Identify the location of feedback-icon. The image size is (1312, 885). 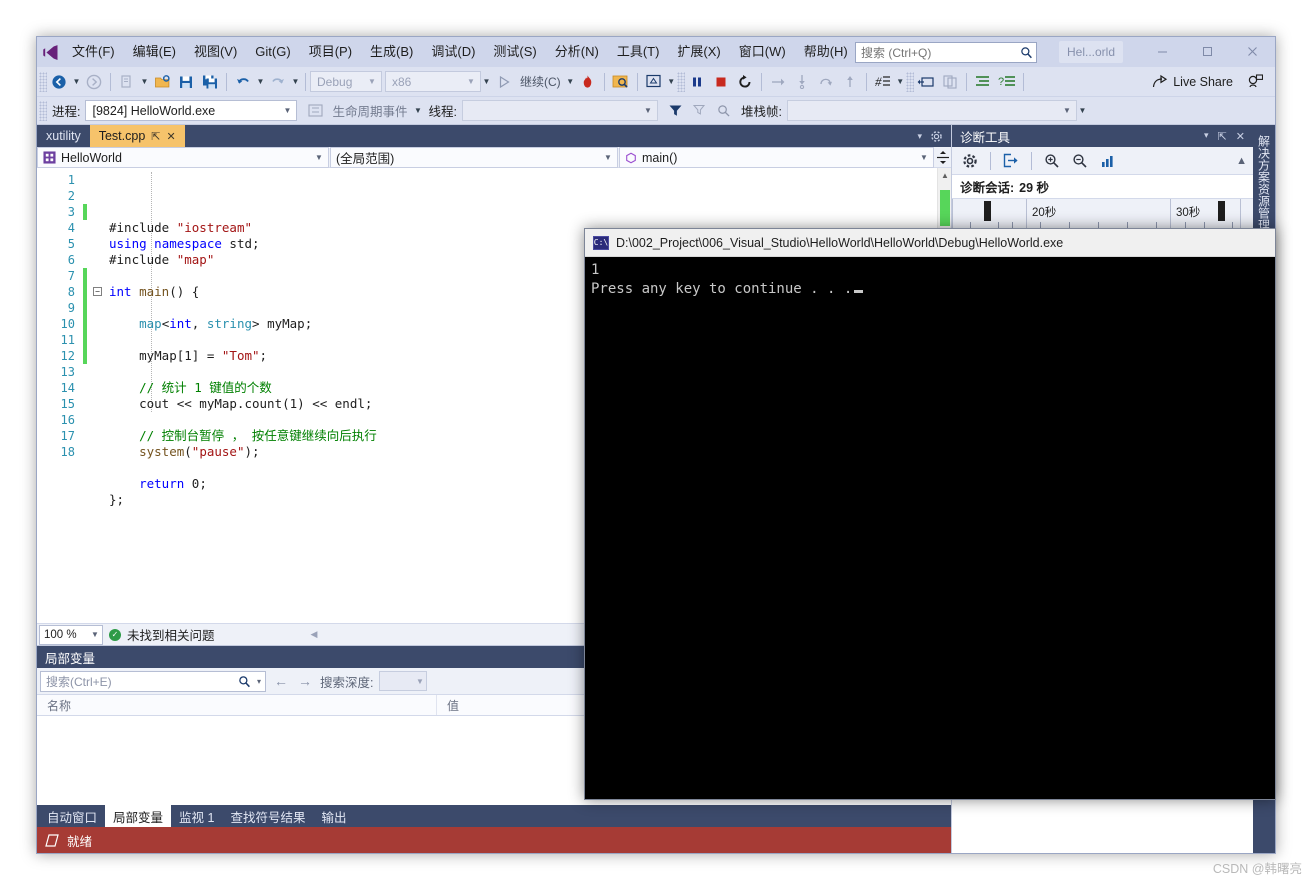
(1255, 82).